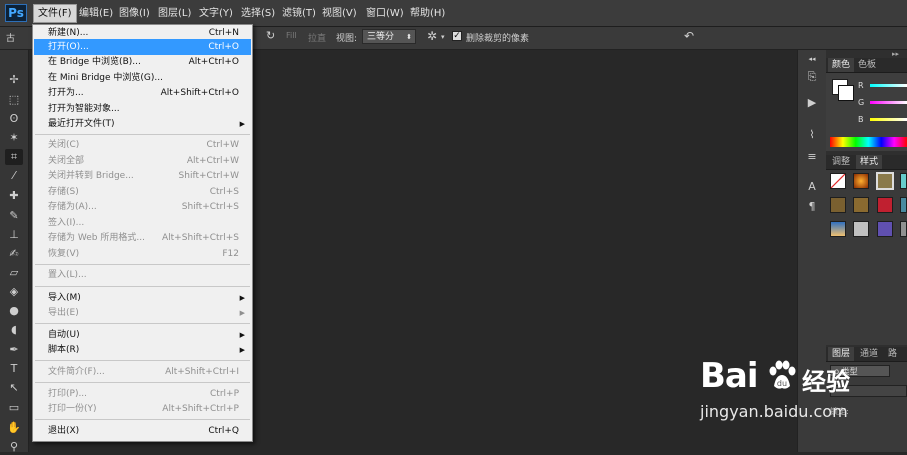  Describe the element at coordinates (142, 298) in the screenshot. I see `menu-item-import: 导入(M) ▶` at that location.